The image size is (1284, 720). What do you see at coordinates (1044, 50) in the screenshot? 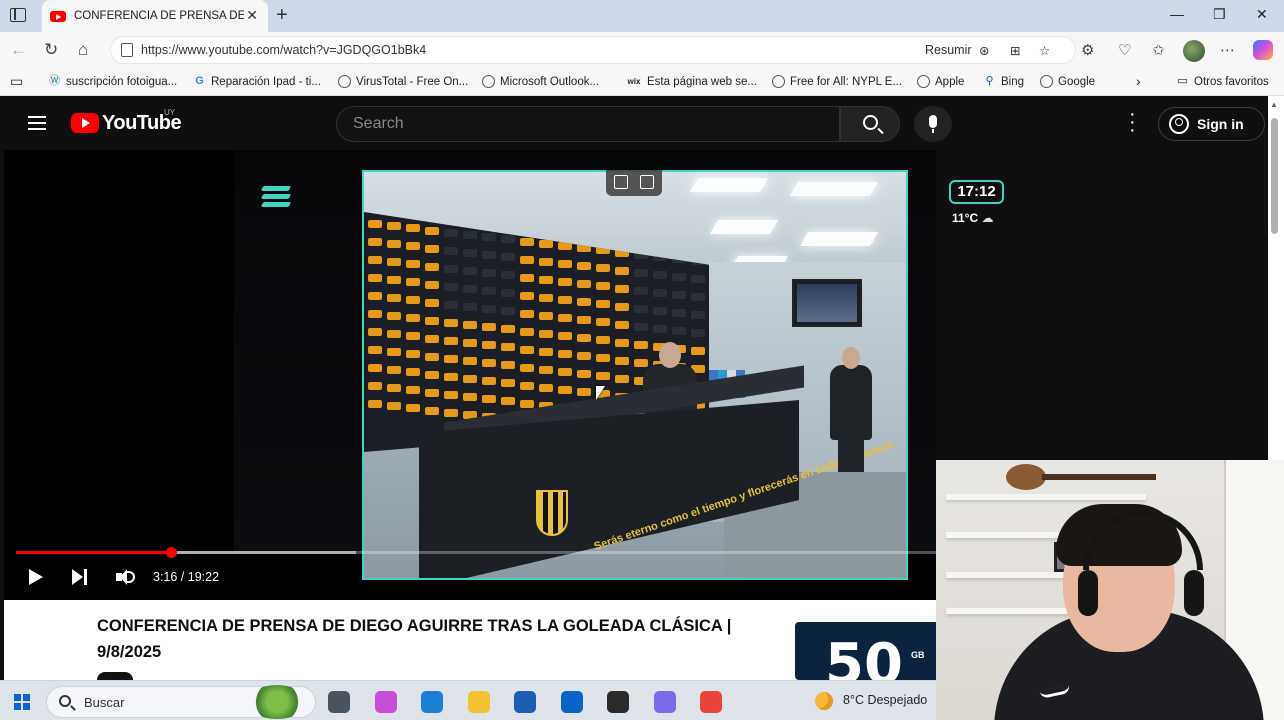
I see `favorite-star-icon: ☆` at bounding box center [1044, 50].